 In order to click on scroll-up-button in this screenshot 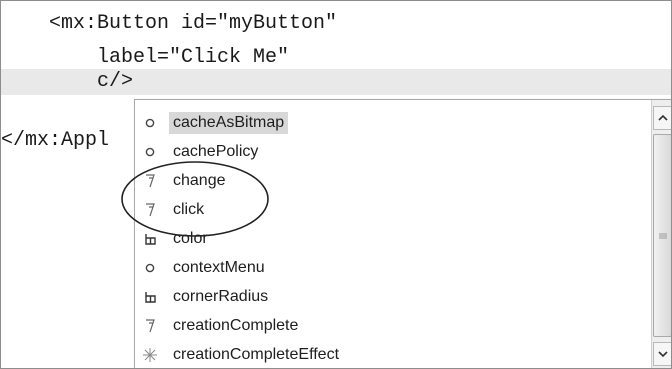, I will do `click(662, 118)`.